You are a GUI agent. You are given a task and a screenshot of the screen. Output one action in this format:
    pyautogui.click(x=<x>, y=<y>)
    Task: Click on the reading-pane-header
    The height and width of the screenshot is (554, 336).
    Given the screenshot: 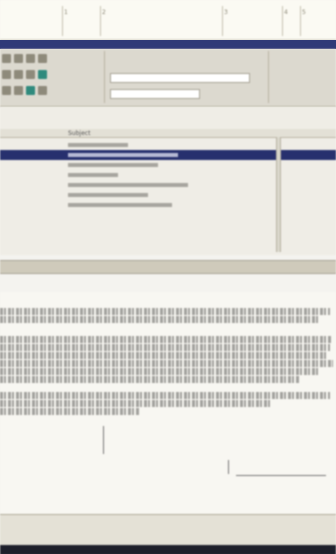 What is the action you would take?
    pyautogui.click(x=168, y=254)
    